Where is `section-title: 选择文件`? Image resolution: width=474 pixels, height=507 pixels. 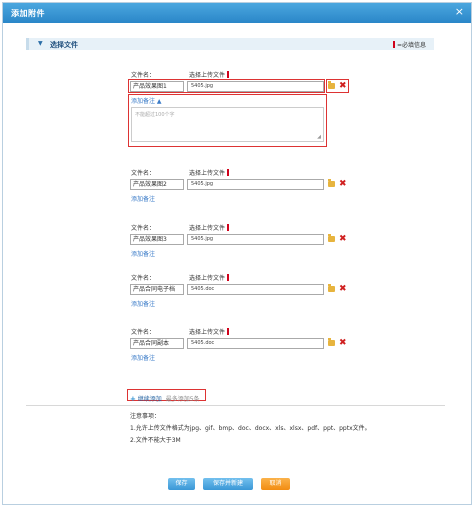 section-title: 选择文件 is located at coordinates (64, 45).